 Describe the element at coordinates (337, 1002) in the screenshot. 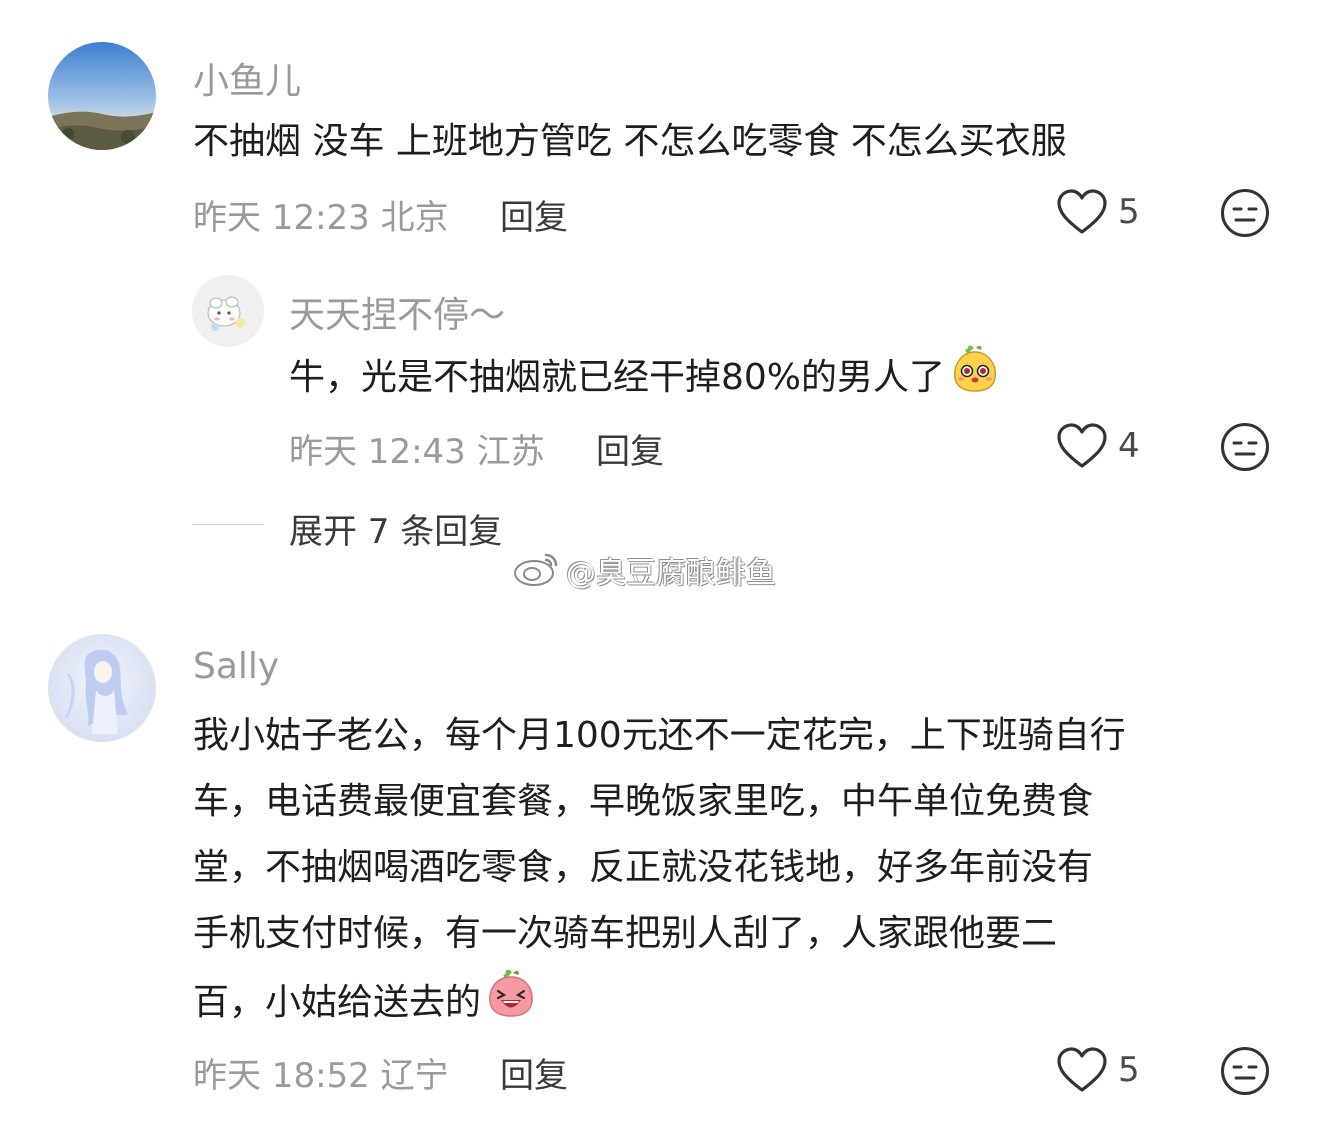

I see `comment-text-line: 百，小姑给送去的` at that location.